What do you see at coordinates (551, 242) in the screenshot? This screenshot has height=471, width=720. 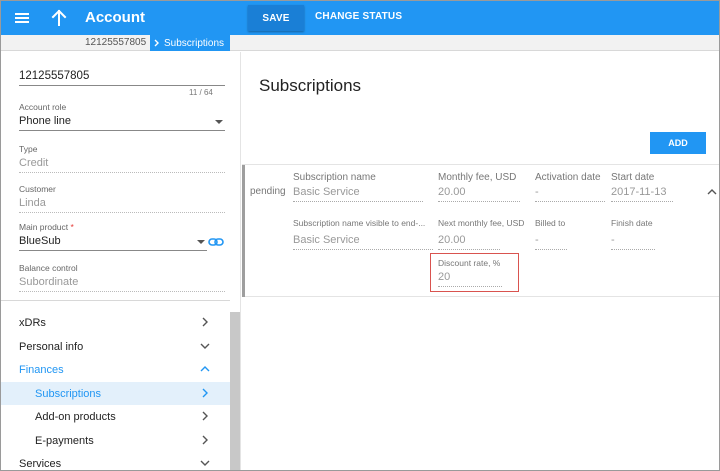 I see `billed-to-value: -` at bounding box center [551, 242].